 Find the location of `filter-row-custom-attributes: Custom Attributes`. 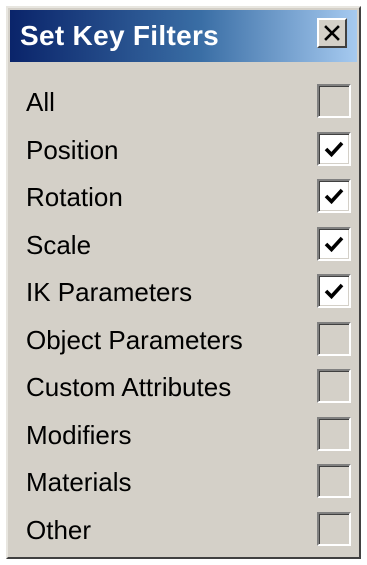

filter-row-custom-attributes: Custom Attributes is located at coordinates (183, 389).